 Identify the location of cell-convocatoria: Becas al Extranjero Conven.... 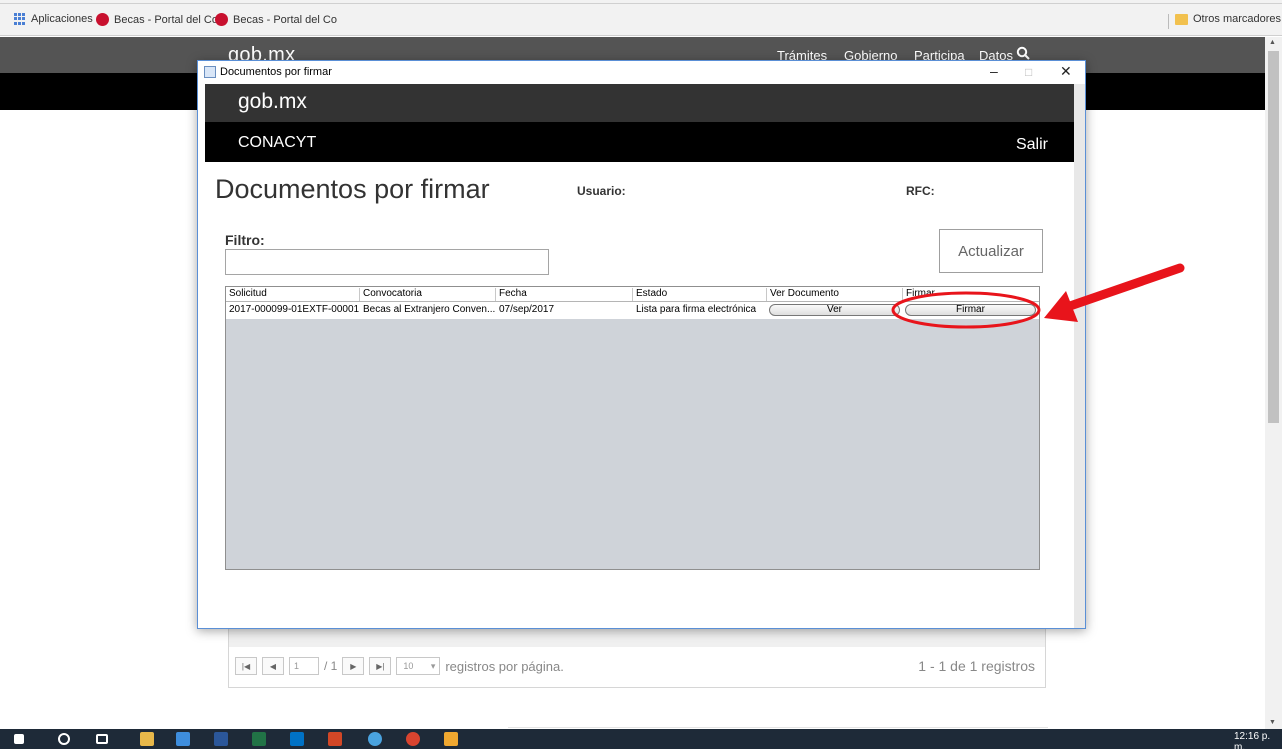
(429, 309).